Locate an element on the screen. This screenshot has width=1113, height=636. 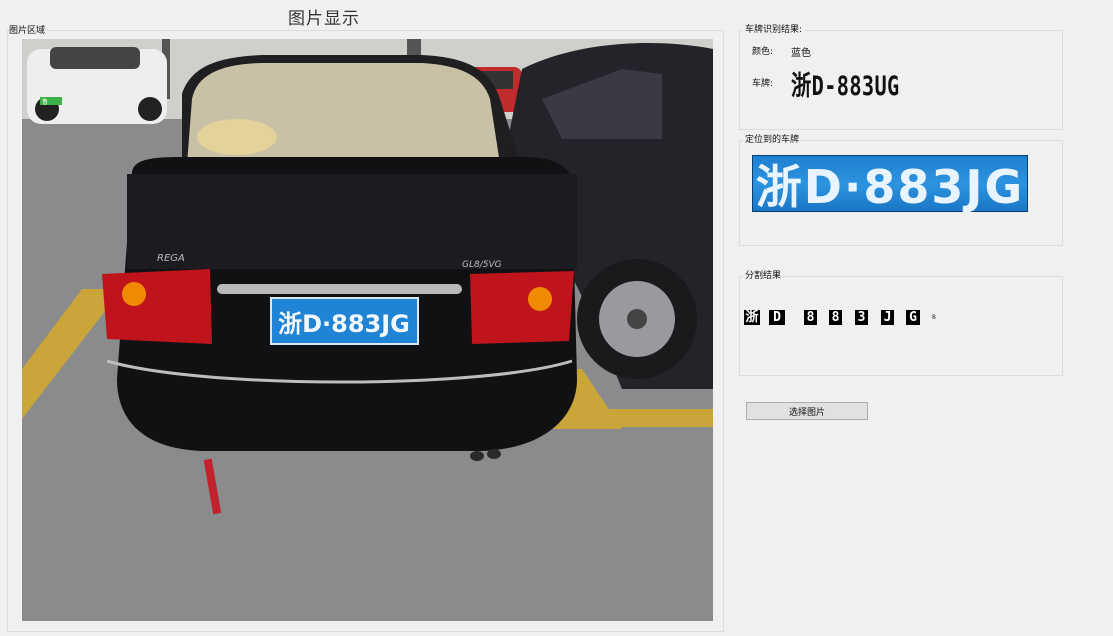
select-image-button: 选择图片 is located at coordinates (807, 411).